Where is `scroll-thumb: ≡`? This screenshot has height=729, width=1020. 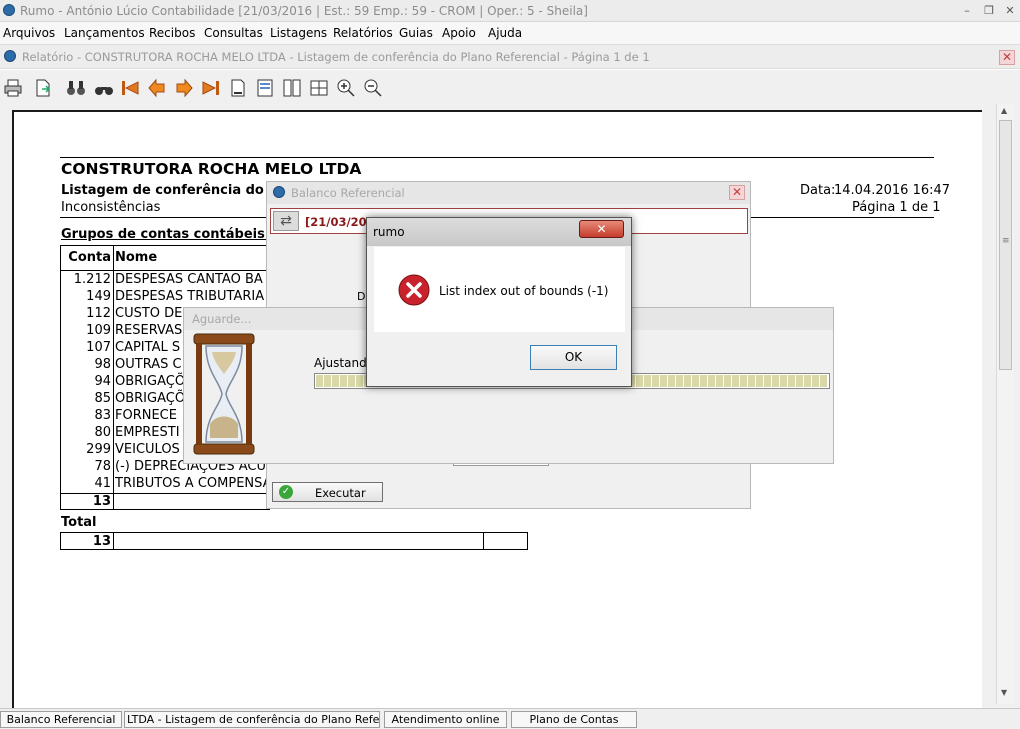 scroll-thumb: ≡ is located at coordinates (1005, 245).